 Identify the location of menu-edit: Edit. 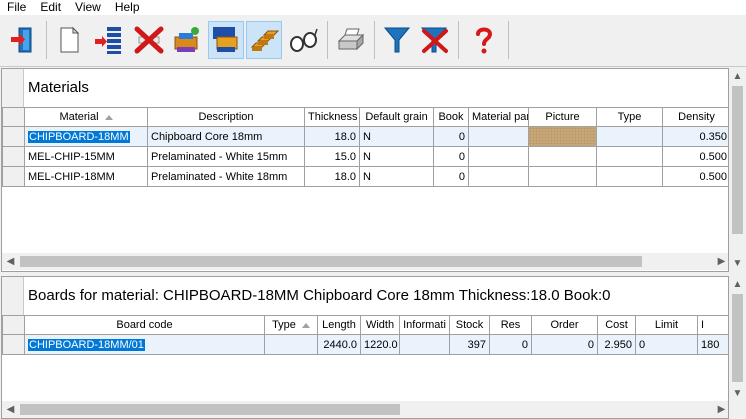
(50, 7).